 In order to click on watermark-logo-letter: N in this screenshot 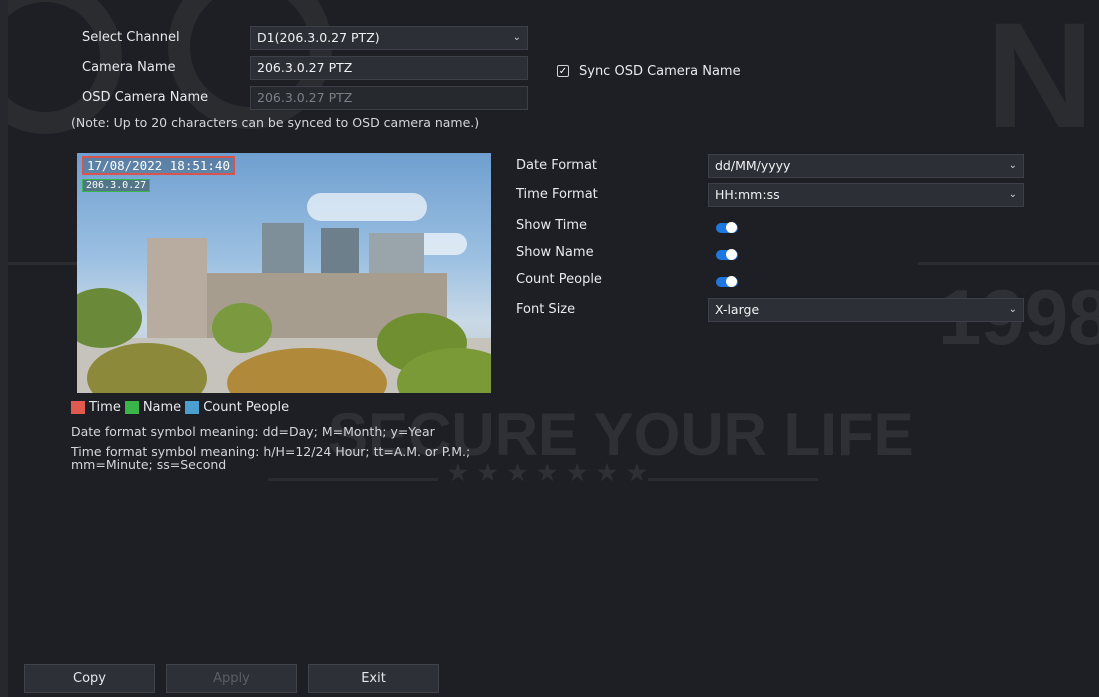, I will do `click(1039, 79)`.